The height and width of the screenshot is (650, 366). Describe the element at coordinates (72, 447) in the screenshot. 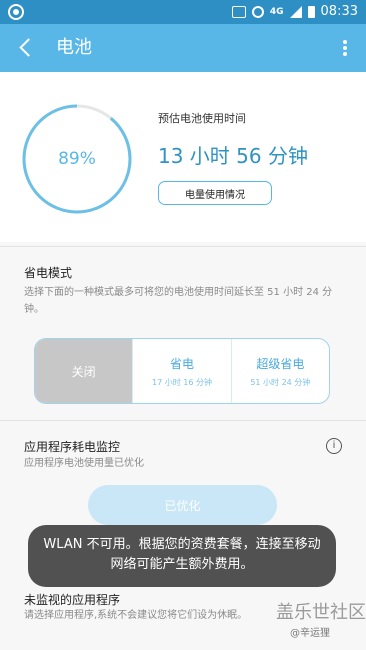

I see `app-monitor-title: 应用程序耗电监控` at that location.